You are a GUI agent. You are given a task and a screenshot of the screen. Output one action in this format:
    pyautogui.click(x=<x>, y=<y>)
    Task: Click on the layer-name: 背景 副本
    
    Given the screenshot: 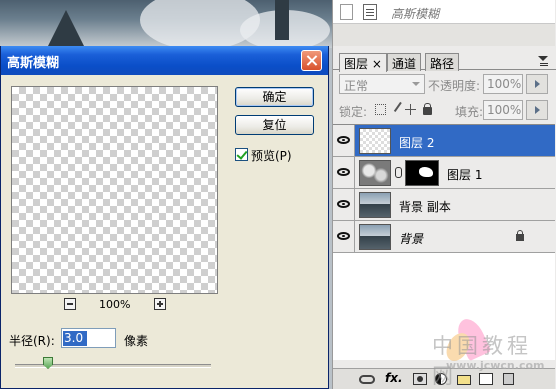 What is the action you would take?
    pyautogui.click(x=425, y=207)
    